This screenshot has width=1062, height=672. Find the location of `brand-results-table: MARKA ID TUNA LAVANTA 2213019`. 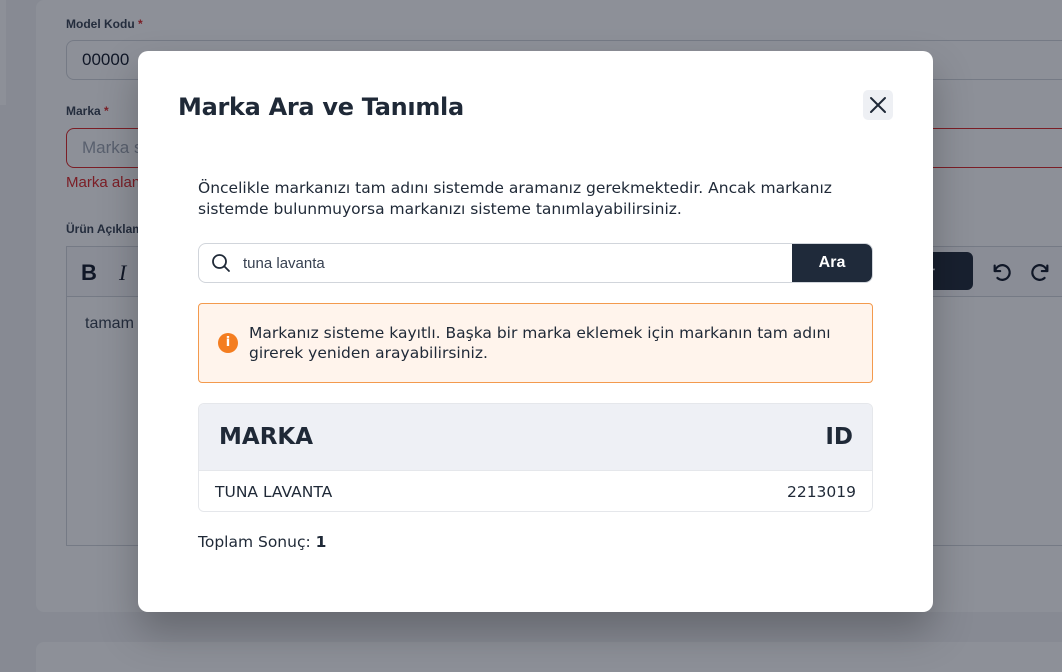

brand-results-table: MARKA ID TUNA LAVANTA 2213019 is located at coordinates (535, 457).